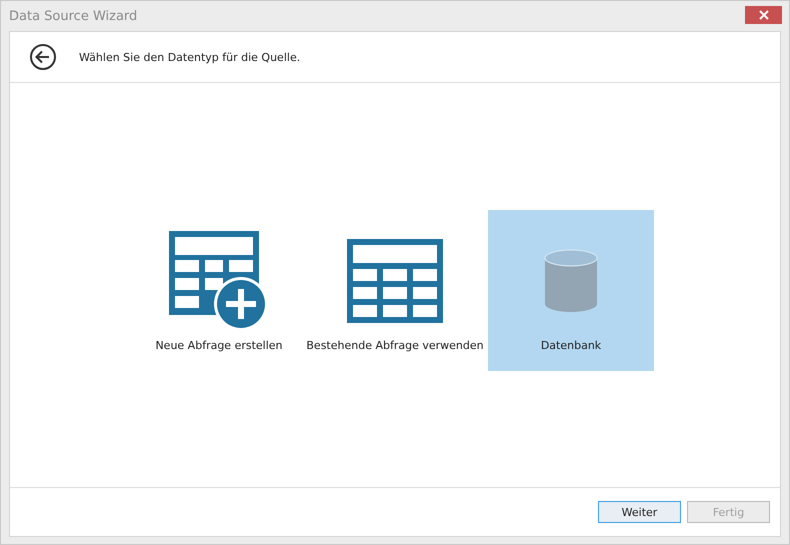 This screenshot has width=790, height=545. What do you see at coordinates (73, 16) in the screenshot?
I see `window-title: Data Source Wizard` at bounding box center [73, 16].